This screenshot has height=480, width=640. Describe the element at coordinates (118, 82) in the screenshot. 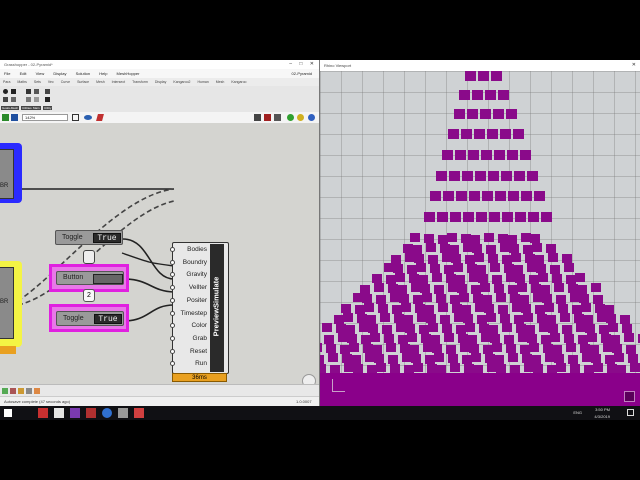

I see `tab-intersect: Intersect` at that location.